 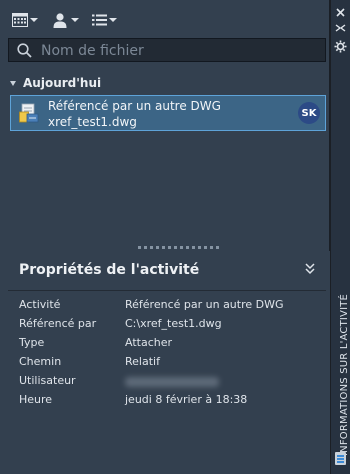 I want to click on search-box, so click(x=167, y=50).